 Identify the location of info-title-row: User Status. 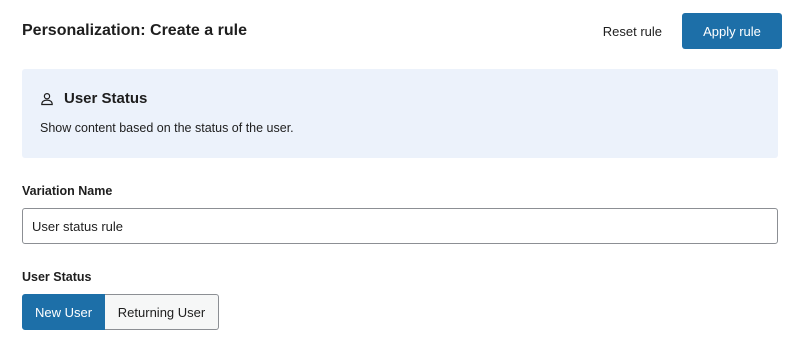
(93, 98).